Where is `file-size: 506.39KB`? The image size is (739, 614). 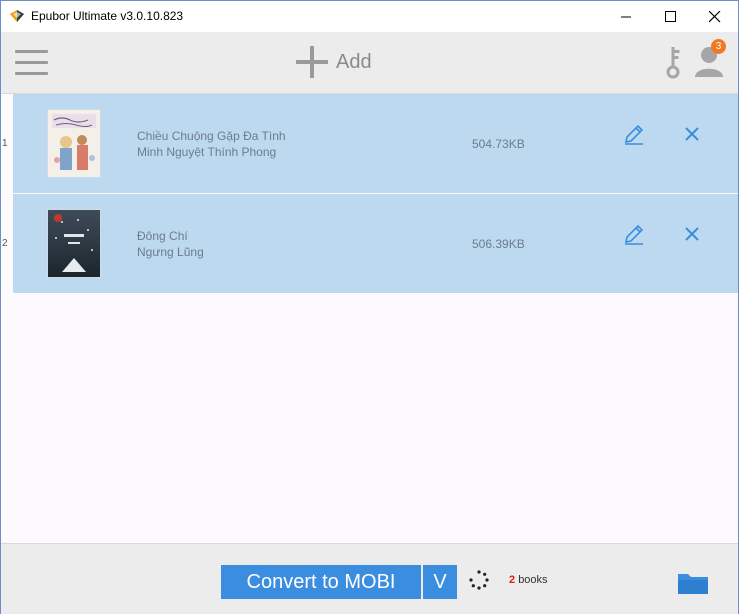 file-size: 506.39KB is located at coordinates (498, 244).